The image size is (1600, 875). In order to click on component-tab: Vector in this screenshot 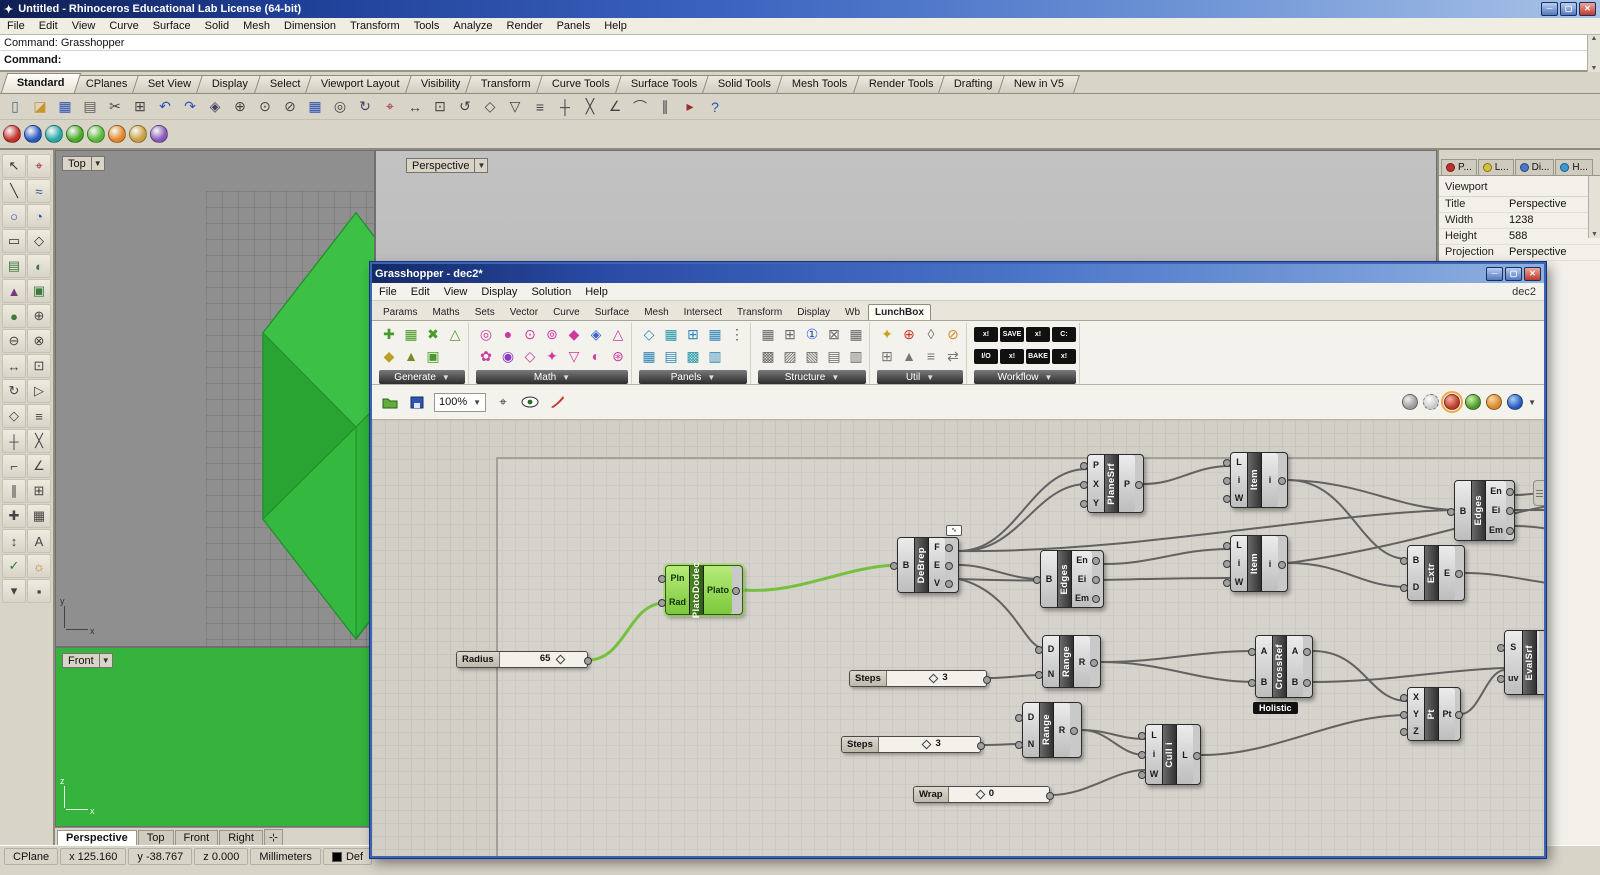, I will do `click(524, 312)`.